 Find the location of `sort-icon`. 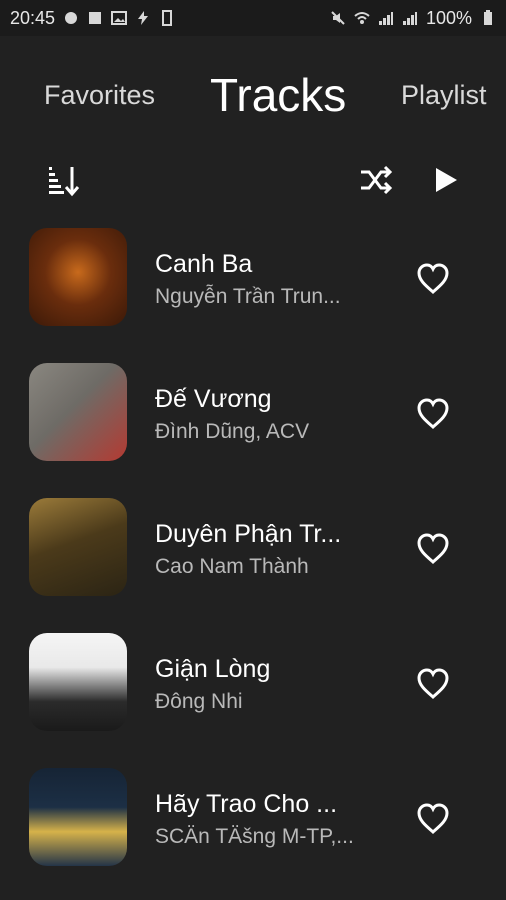

sort-icon is located at coordinates (64, 182).